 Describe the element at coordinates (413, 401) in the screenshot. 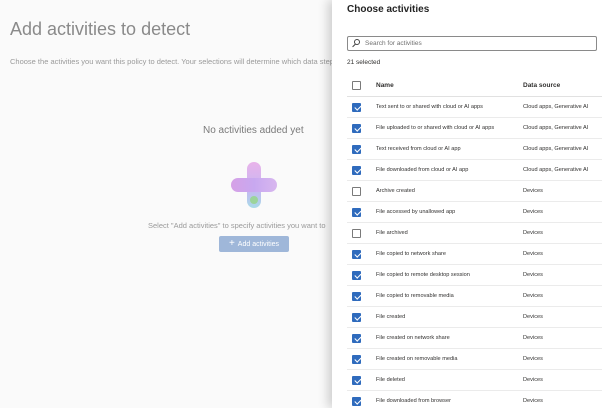

I see `activity-name: File downloaded from browser` at that location.